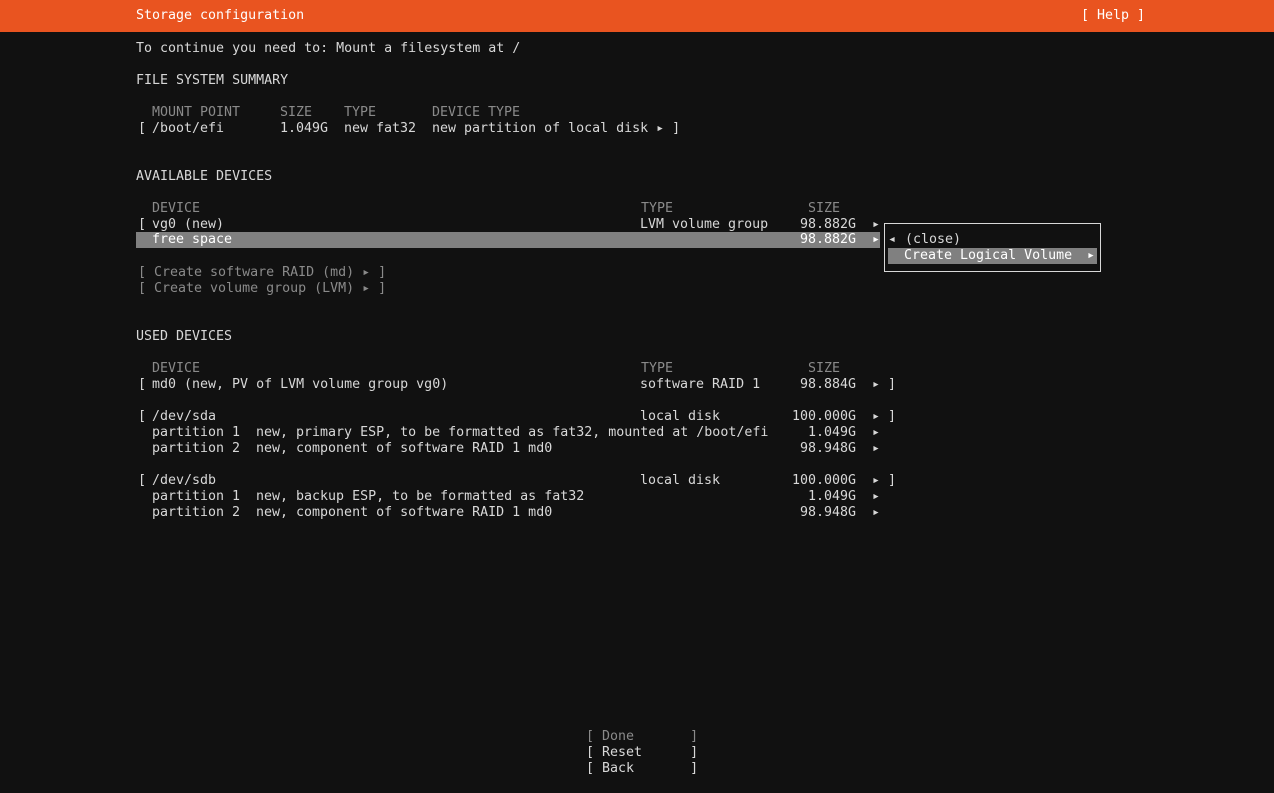 This screenshot has width=1274, height=793. What do you see at coordinates (642, 769) in the screenshot?
I see `back-button: [ Back ]` at bounding box center [642, 769].